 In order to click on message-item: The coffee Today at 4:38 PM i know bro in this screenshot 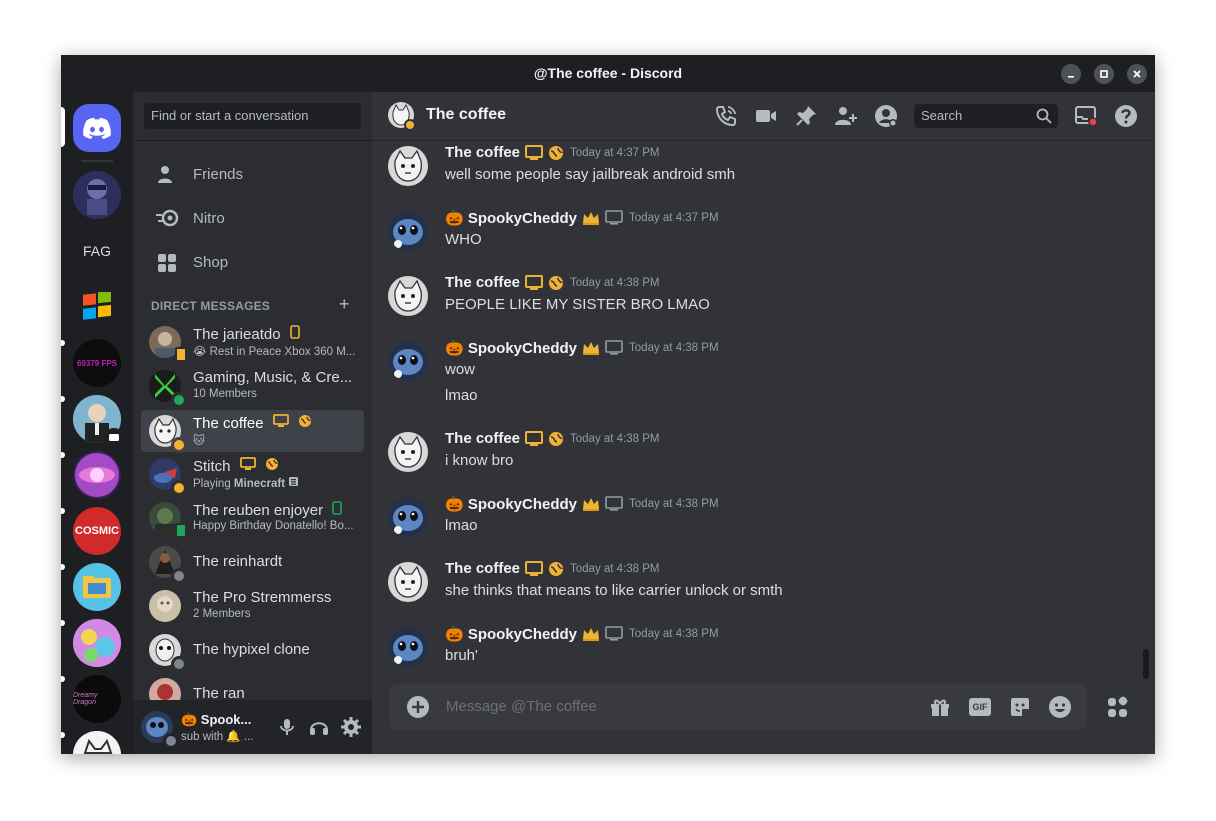, I will do `click(752, 446)`.